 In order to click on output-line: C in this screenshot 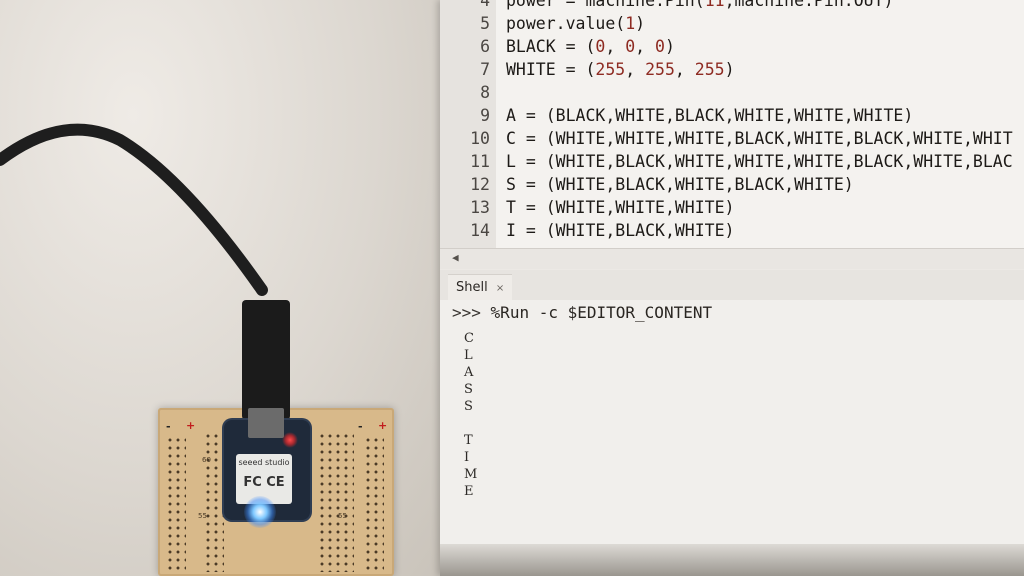, I will do `click(469, 338)`.